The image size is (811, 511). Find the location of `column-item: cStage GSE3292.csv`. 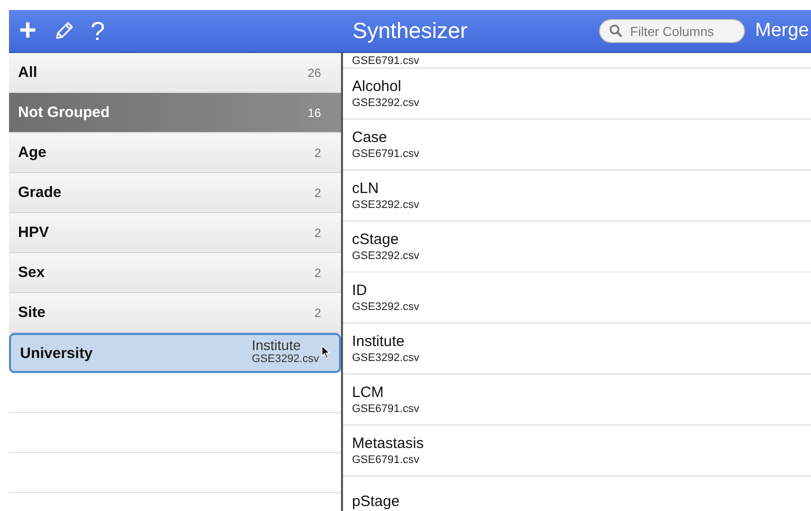

column-item: cStage GSE3292.csv is located at coordinates (577, 247).